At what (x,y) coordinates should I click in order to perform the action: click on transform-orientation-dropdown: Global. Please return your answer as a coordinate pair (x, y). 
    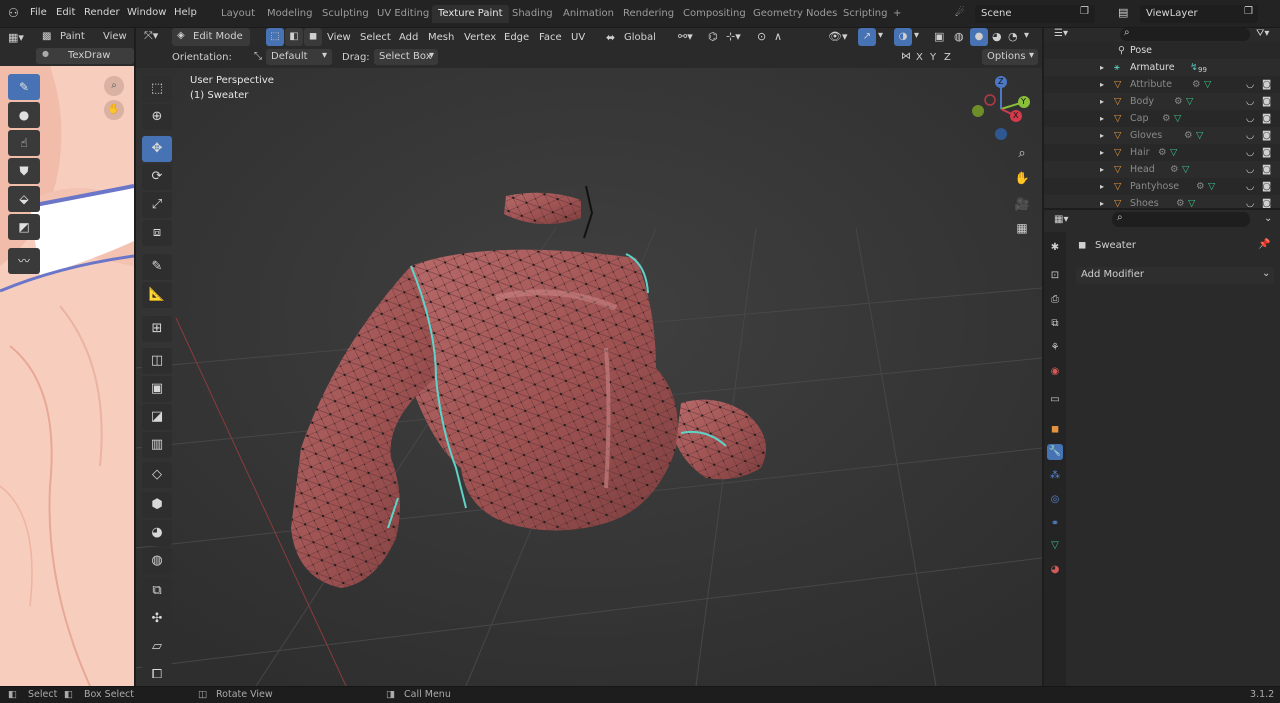
    Looking at the image, I should click on (640, 37).